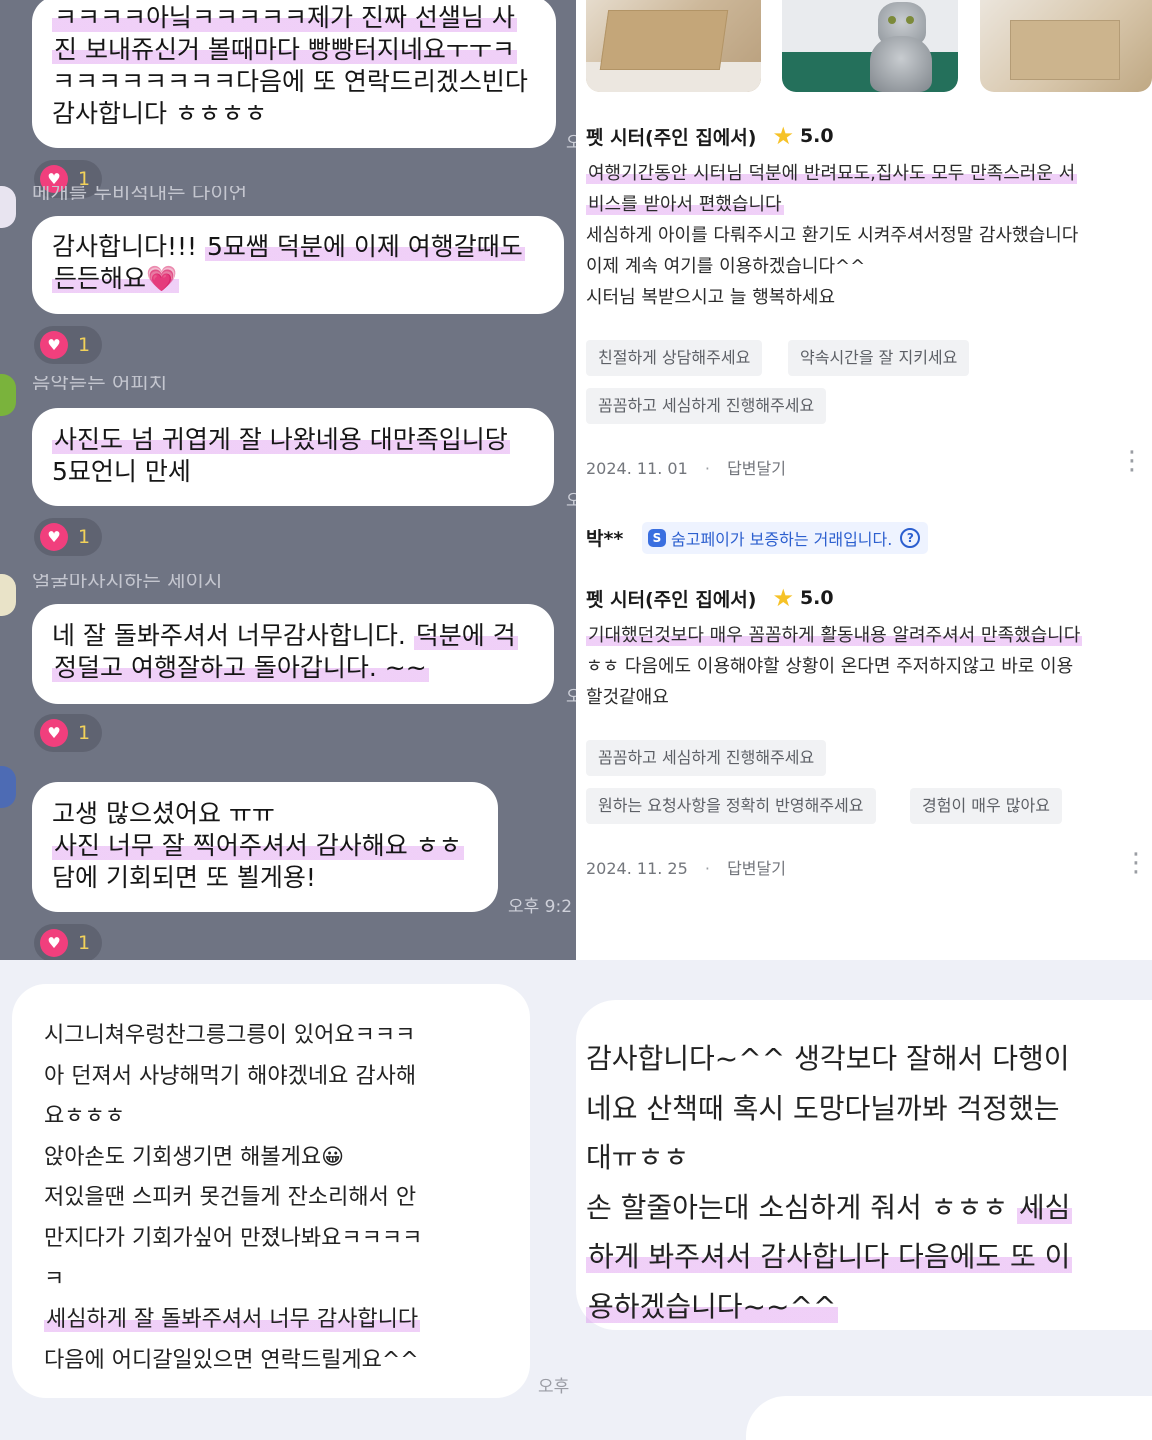 The height and width of the screenshot is (1440, 1152). What do you see at coordinates (869, 1208) in the screenshot?
I see `message-line: 손 할줄아는대 소심하게 줘서 ㅎㅎㅎ 세심` at bounding box center [869, 1208].